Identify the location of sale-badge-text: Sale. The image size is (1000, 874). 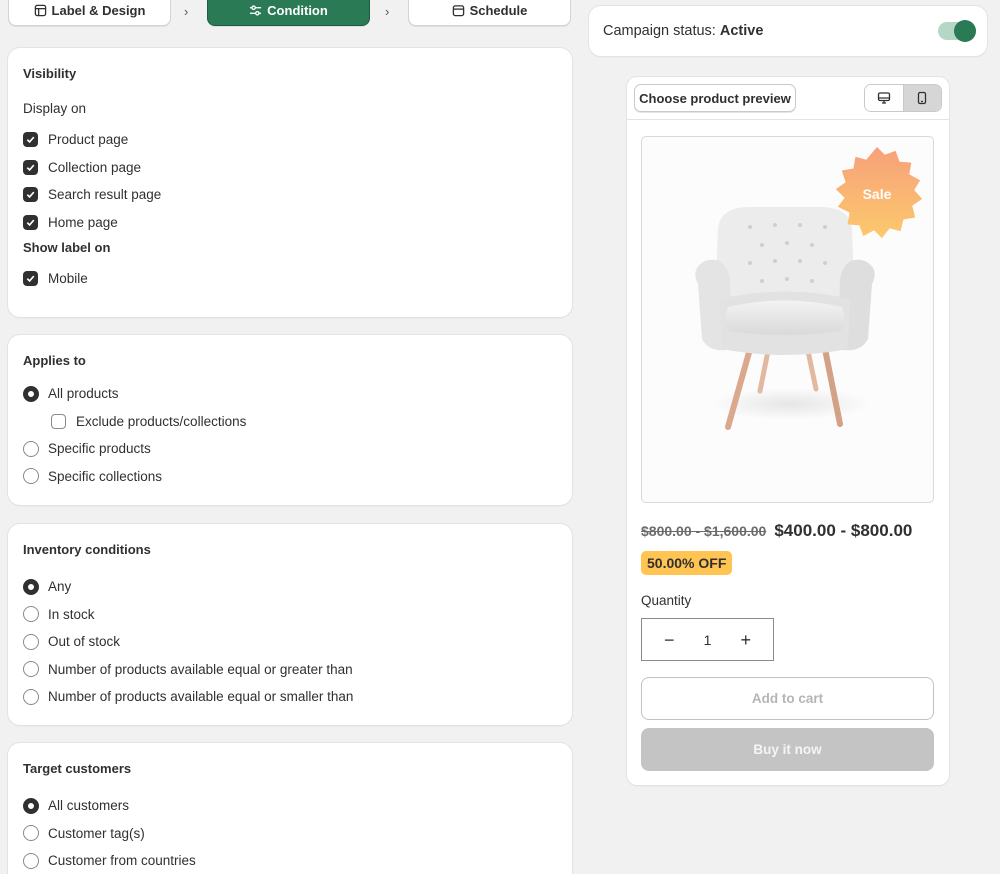
(877, 194).